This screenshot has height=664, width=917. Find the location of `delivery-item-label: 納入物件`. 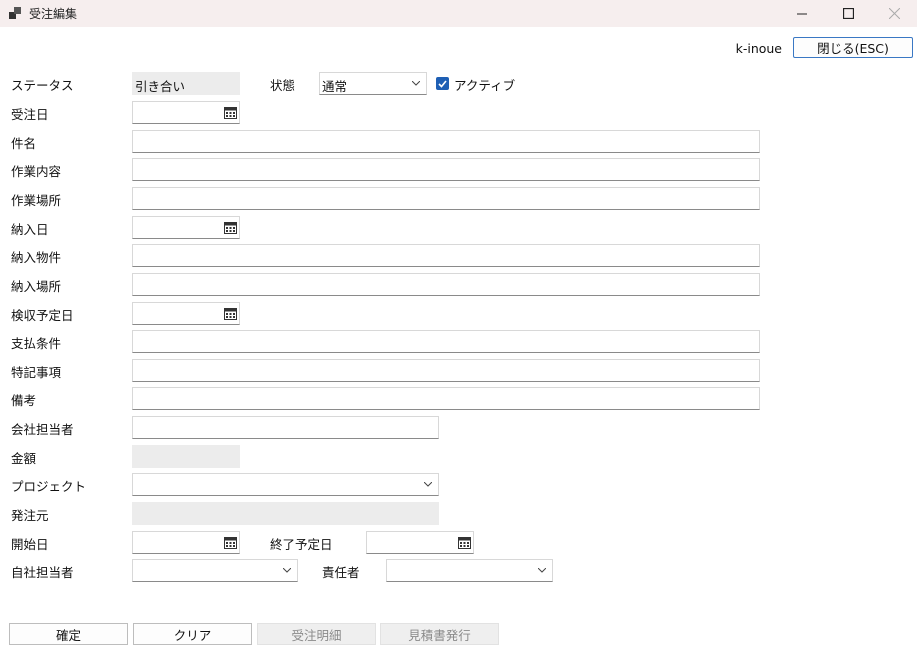

delivery-item-label: 納入物件 is located at coordinates (36, 257).